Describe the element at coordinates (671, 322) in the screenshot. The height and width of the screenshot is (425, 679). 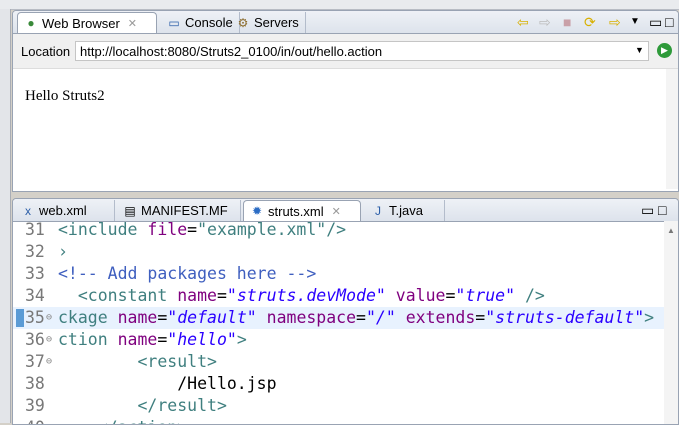
I see `editor-scrollbar: ▲` at that location.